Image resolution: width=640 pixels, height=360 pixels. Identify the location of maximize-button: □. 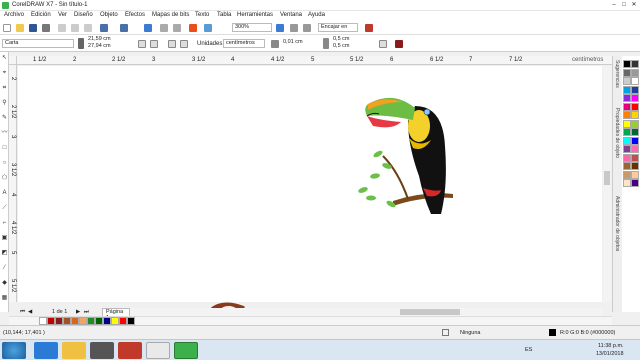
(624, 5).